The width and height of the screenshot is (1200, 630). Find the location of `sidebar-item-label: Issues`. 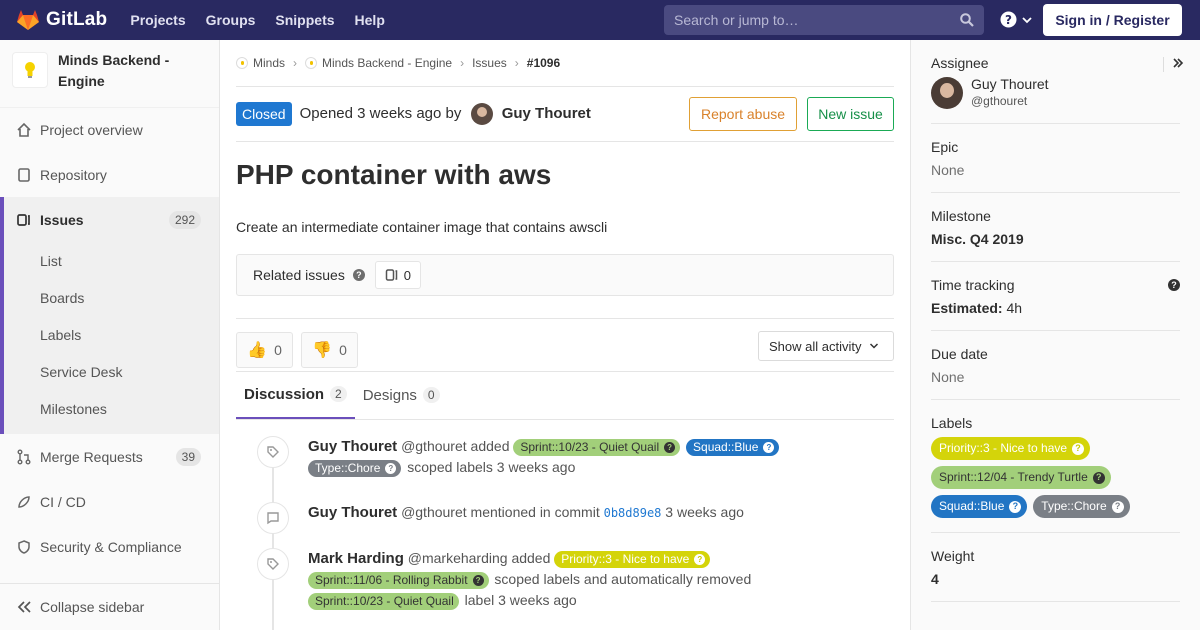

sidebar-item-label: Issues is located at coordinates (62, 219).